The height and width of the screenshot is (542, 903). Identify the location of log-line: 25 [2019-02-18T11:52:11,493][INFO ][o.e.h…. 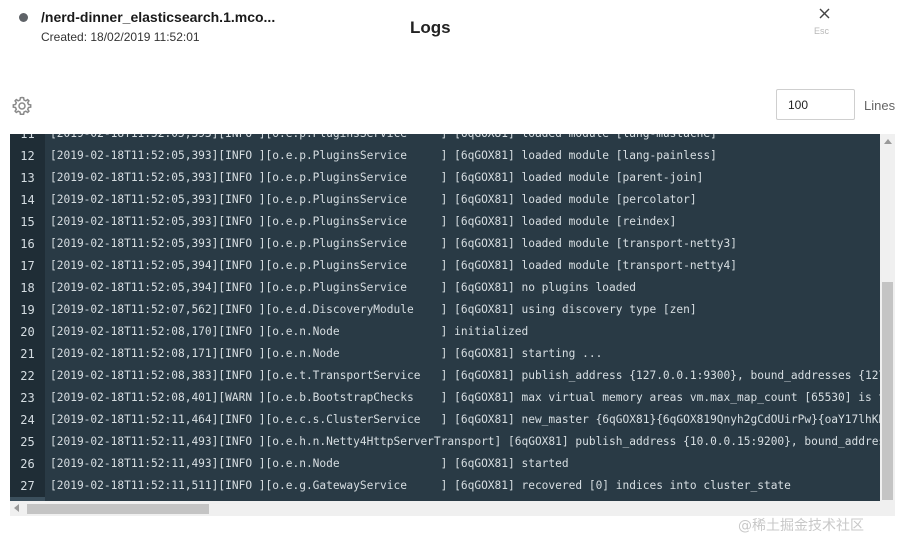
(452, 442).